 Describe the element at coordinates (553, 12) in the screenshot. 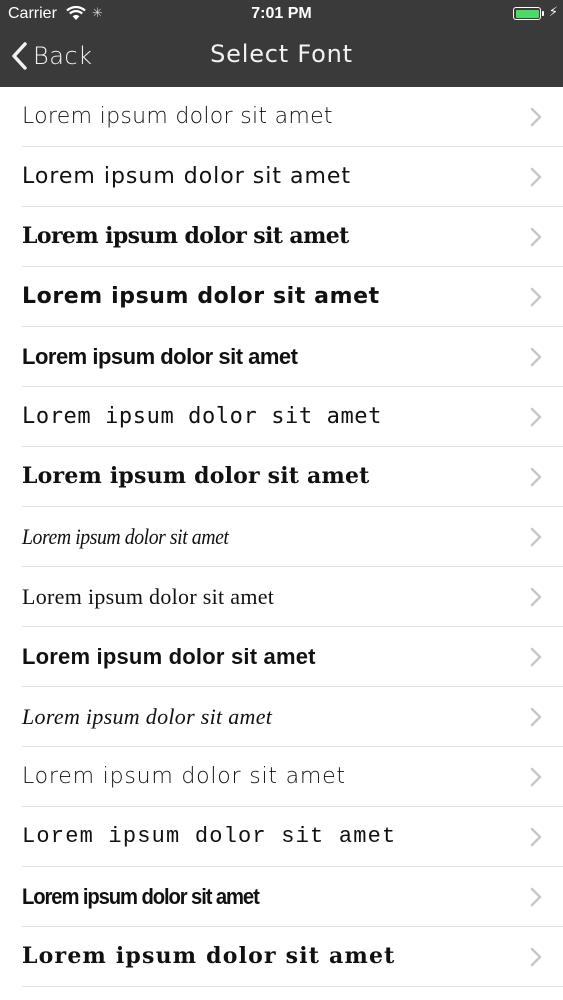

I see `charging-bolt-icon: ⚡` at that location.